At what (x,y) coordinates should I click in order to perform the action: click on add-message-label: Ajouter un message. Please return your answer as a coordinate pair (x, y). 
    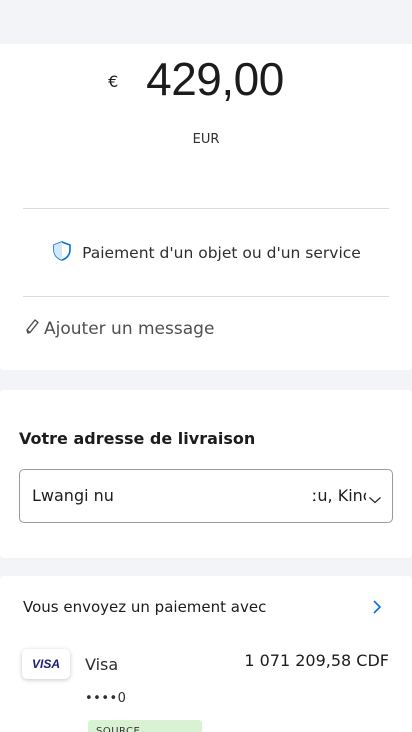
    Looking at the image, I should click on (129, 329).